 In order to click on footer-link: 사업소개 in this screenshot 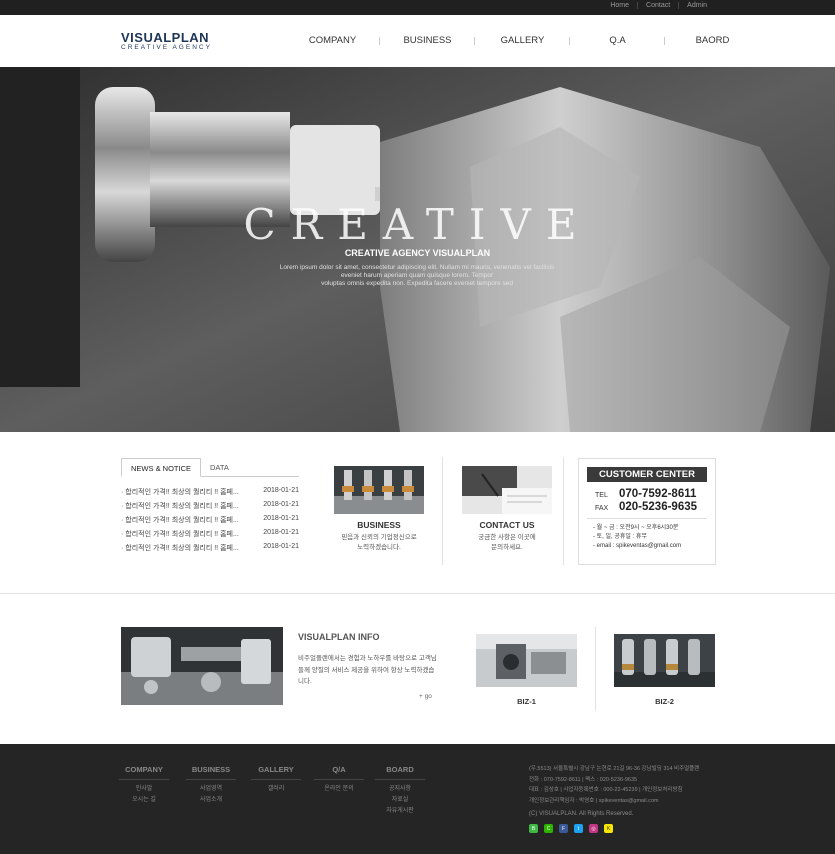, I will do `click(211, 800)`.